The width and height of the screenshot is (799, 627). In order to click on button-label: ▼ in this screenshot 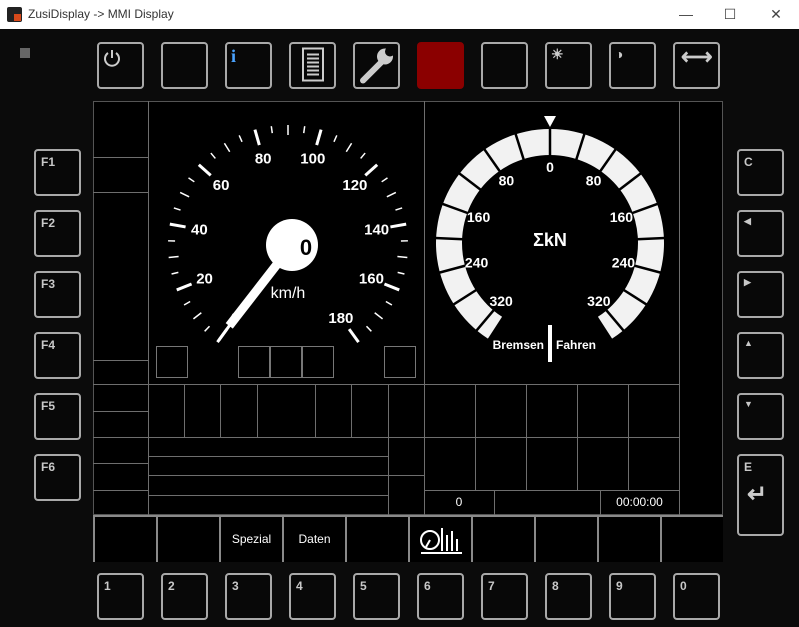, I will do `click(748, 404)`.